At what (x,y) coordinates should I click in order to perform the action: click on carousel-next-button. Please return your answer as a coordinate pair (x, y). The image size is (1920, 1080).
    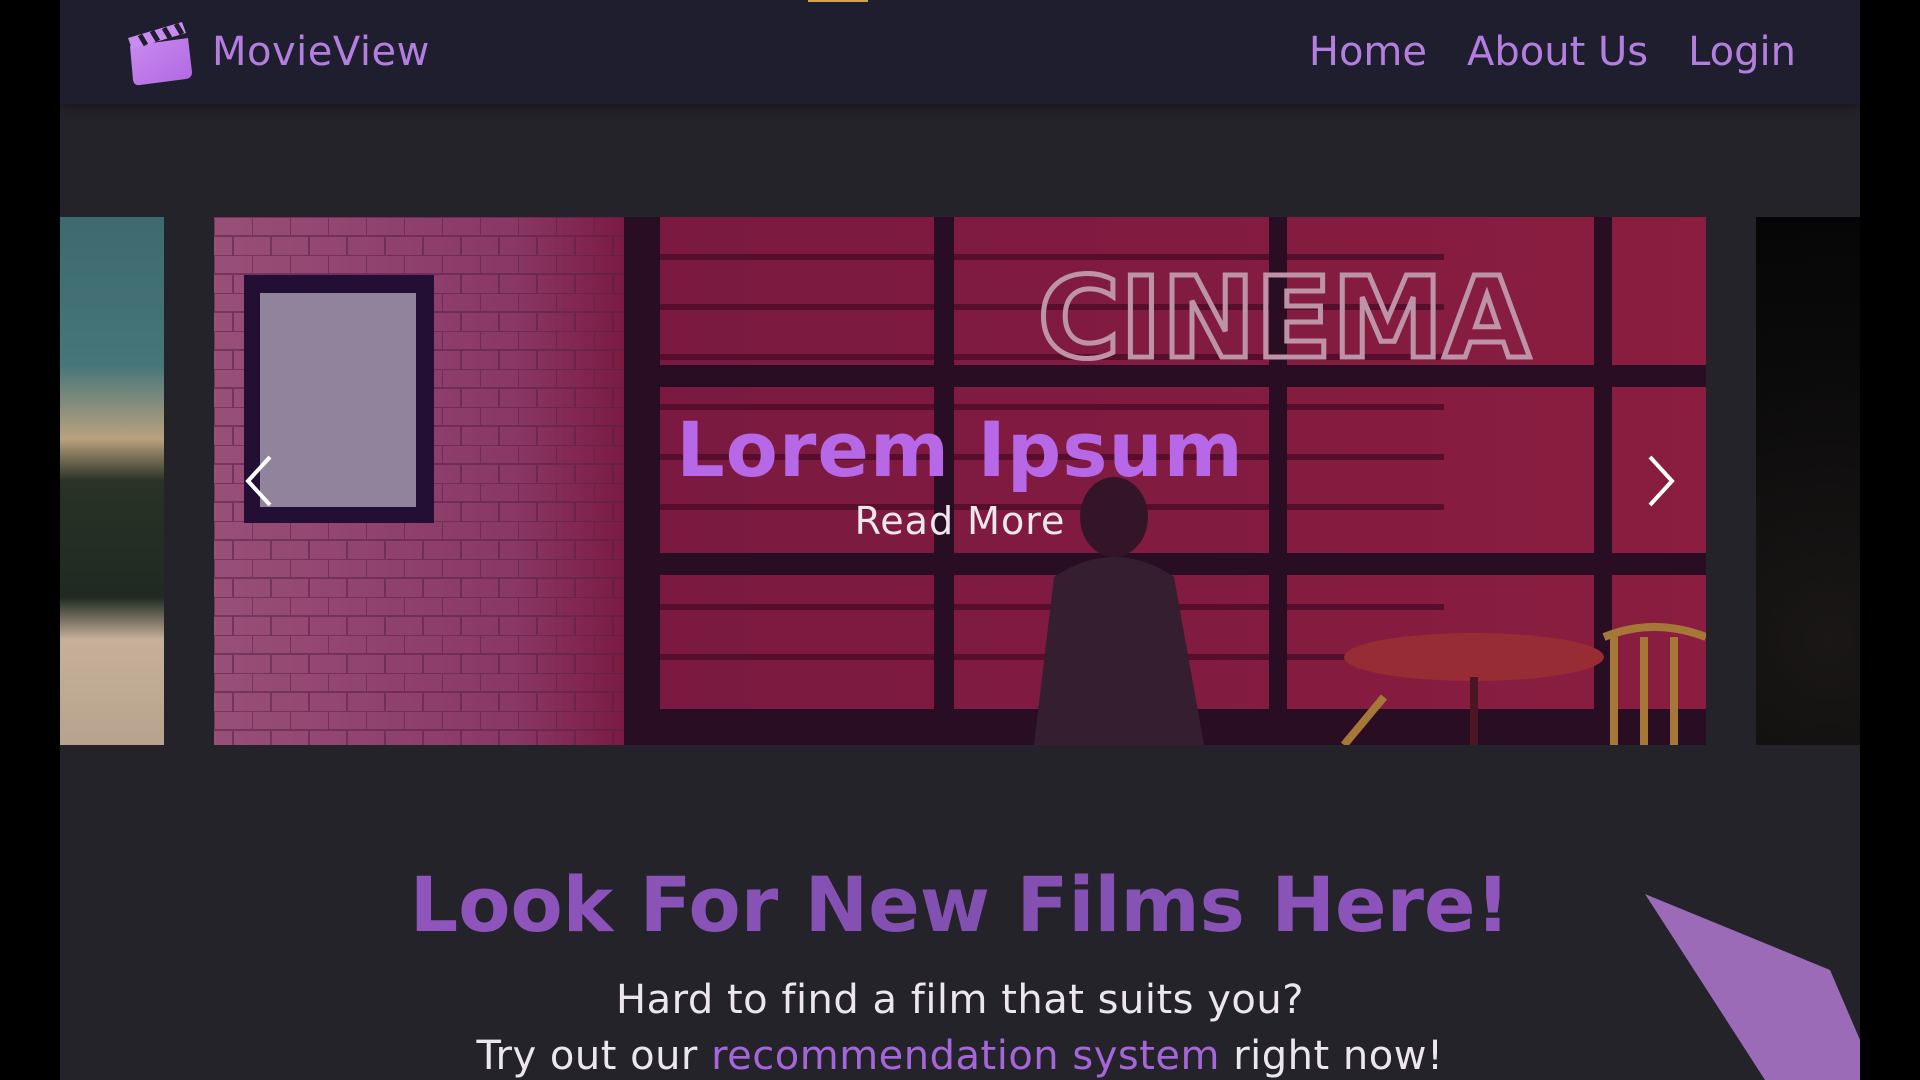
    Looking at the image, I should click on (1660, 481).